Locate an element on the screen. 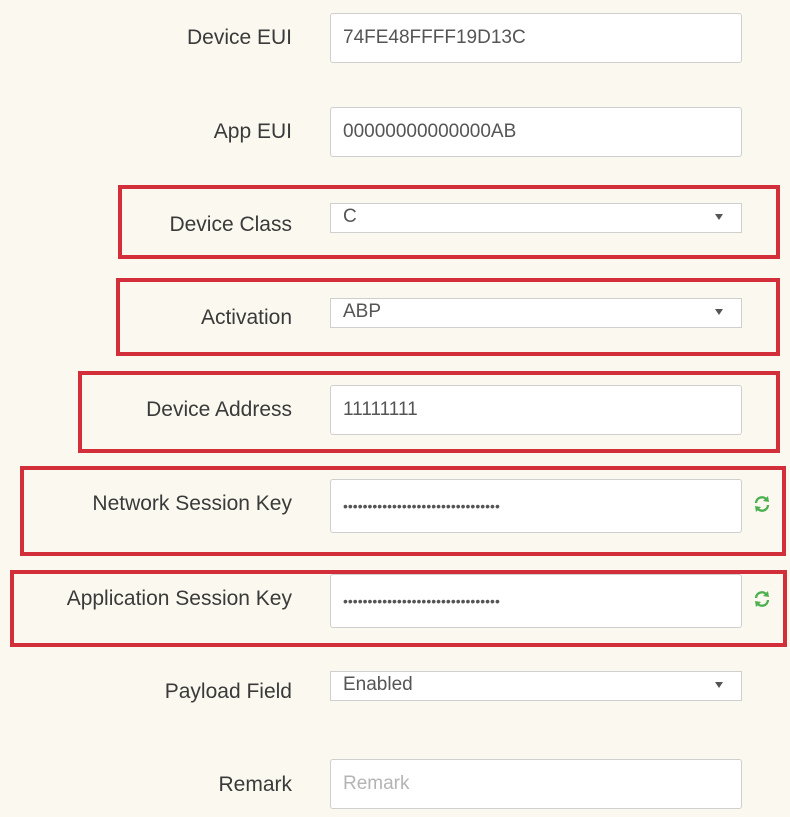 The height and width of the screenshot is (817, 790). device-class-row: Device Class C is located at coordinates (395, 225).